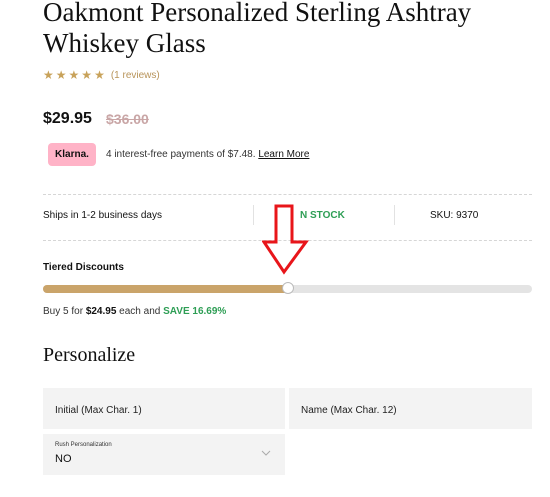 The image size is (550, 497). Describe the element at coordinates (283, 154) in the screenshot. I see `learn-more-link: Learn More` at that location.